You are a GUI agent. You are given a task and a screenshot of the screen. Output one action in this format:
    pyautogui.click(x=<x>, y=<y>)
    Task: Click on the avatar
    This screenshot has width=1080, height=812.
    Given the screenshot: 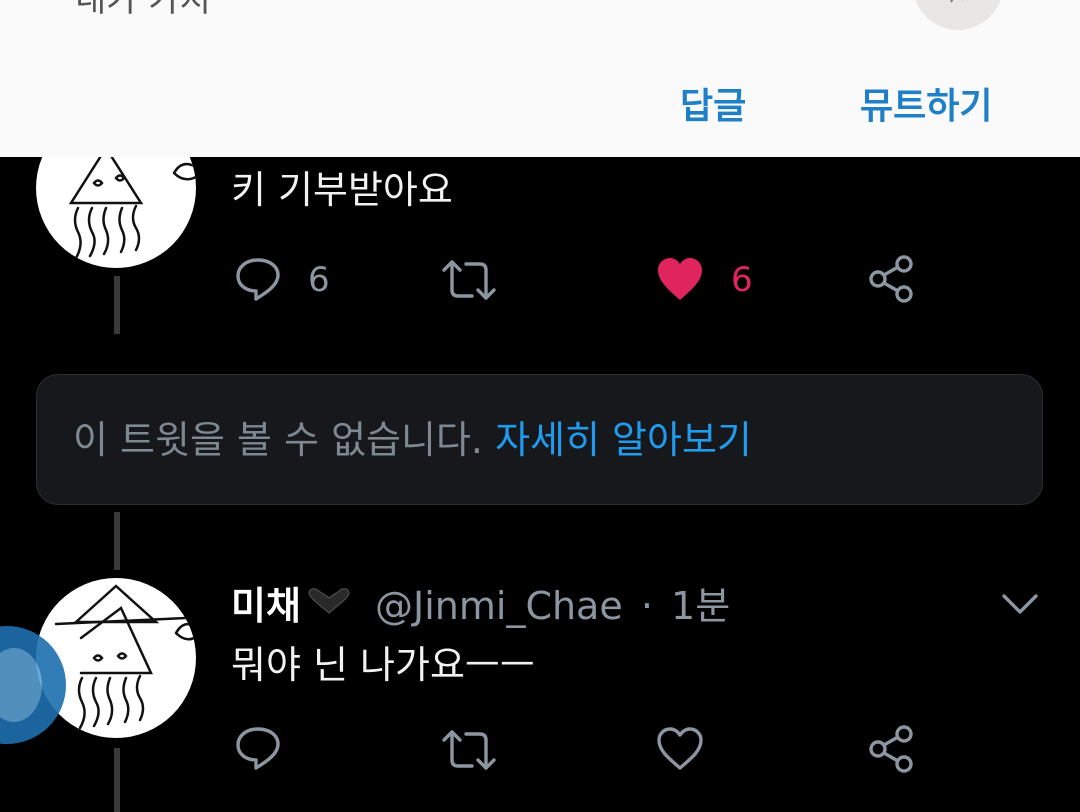 What is the action you would take?
    pyautogui.click(x=116, y=658)
    